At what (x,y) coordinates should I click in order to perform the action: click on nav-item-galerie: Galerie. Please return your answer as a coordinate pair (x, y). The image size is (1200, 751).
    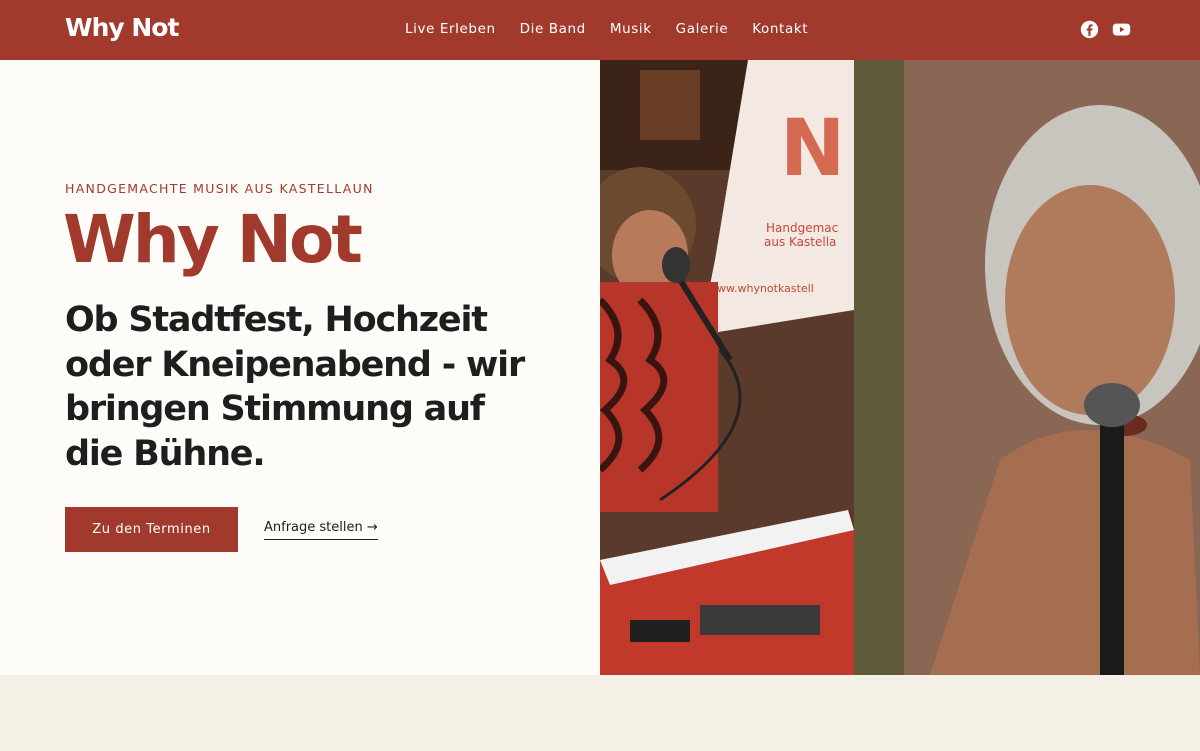
    Looking at the image, I should click on (702, 29).